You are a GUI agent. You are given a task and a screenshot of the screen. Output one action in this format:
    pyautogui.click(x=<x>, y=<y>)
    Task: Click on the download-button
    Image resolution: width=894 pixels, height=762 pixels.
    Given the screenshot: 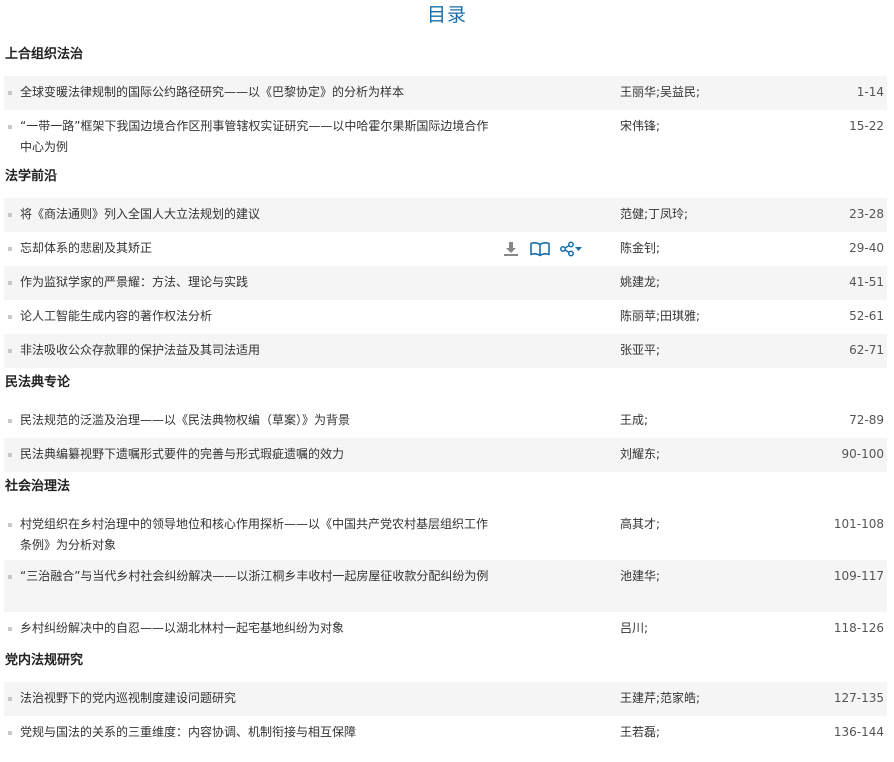 What is the action you would take?
    pyautogui.click(x=511, y=249)
    